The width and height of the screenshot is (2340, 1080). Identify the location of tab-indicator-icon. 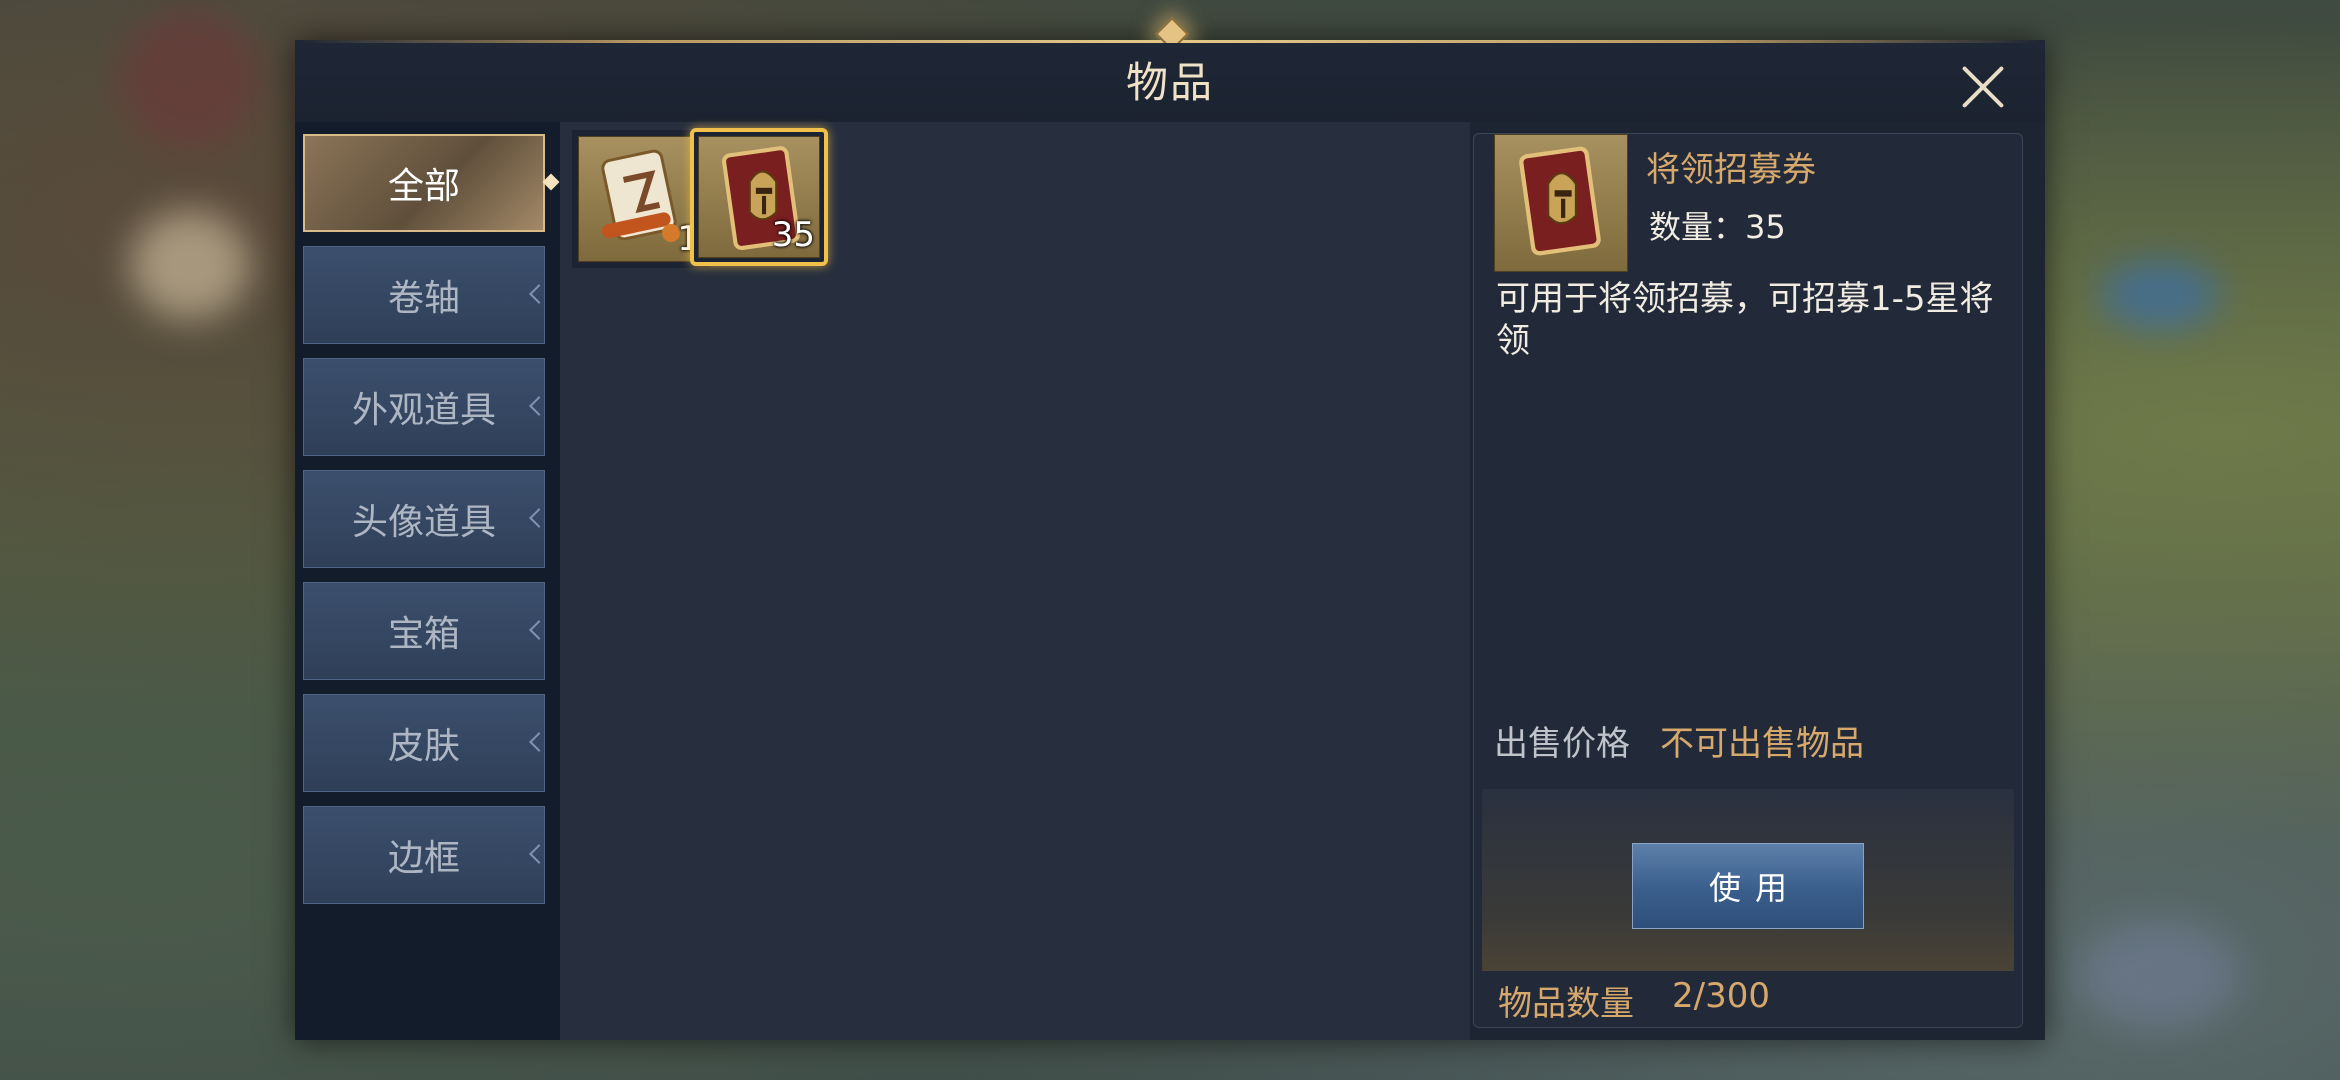
(551, 182).